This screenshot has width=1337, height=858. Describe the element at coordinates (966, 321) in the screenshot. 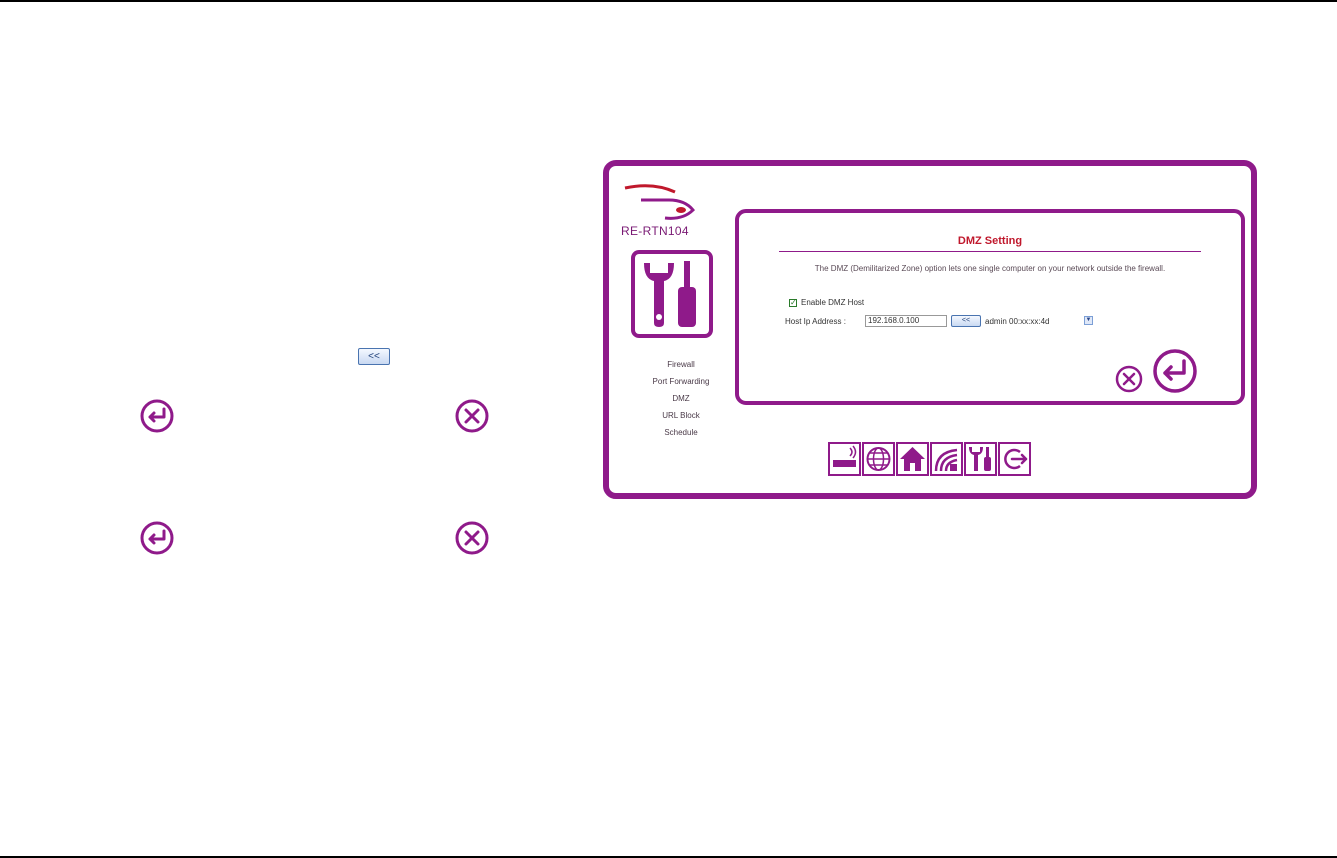

I see `select-client-button: <<` at that location.